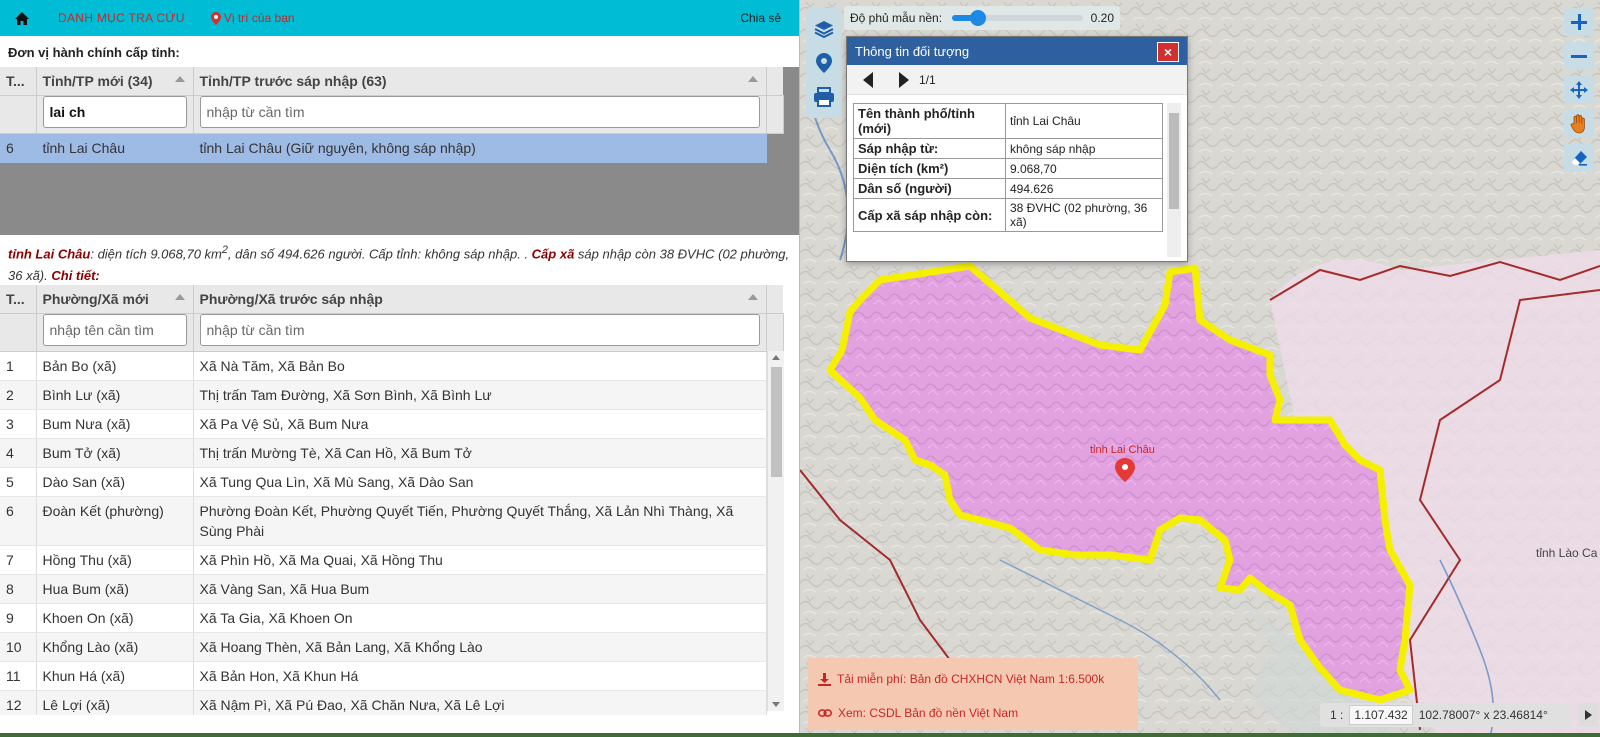  I want to click on popup-attribute-key: Cấp xã sáp nhập còn:, so click(929, 215).